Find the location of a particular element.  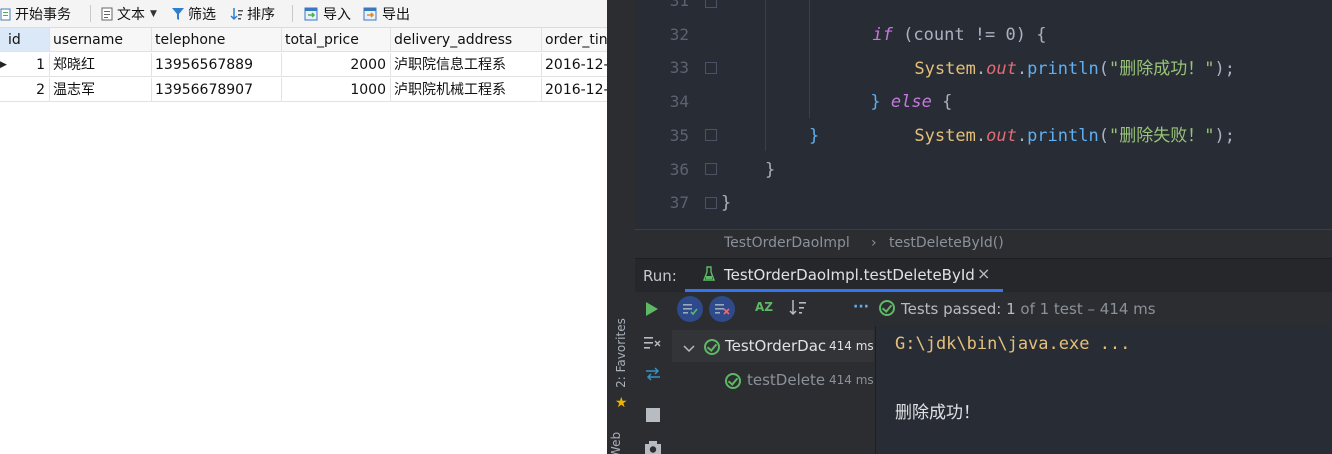

console-output-line: 删除成功！ is located at coordinates (937, 413).